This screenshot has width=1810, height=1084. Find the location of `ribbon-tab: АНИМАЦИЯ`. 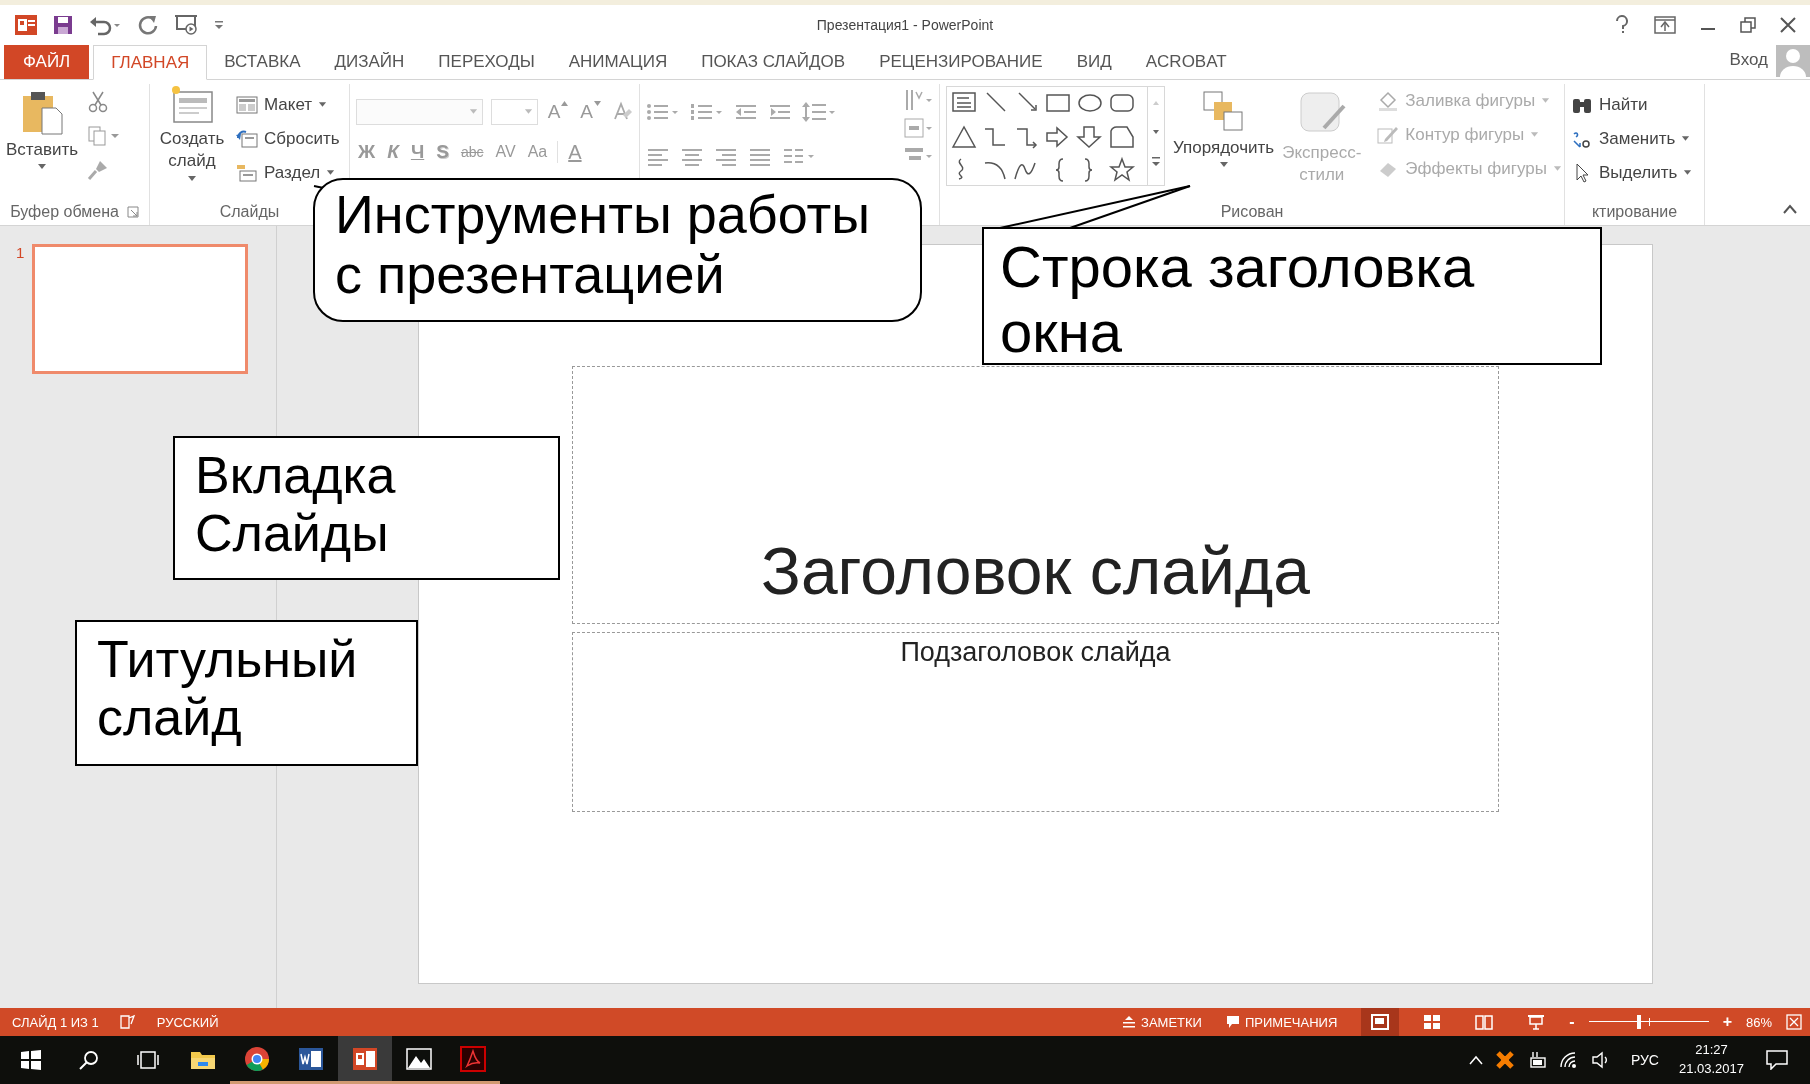

ribbon-tab: АНИМАЦИЯ is located at coordinates (618, 62).